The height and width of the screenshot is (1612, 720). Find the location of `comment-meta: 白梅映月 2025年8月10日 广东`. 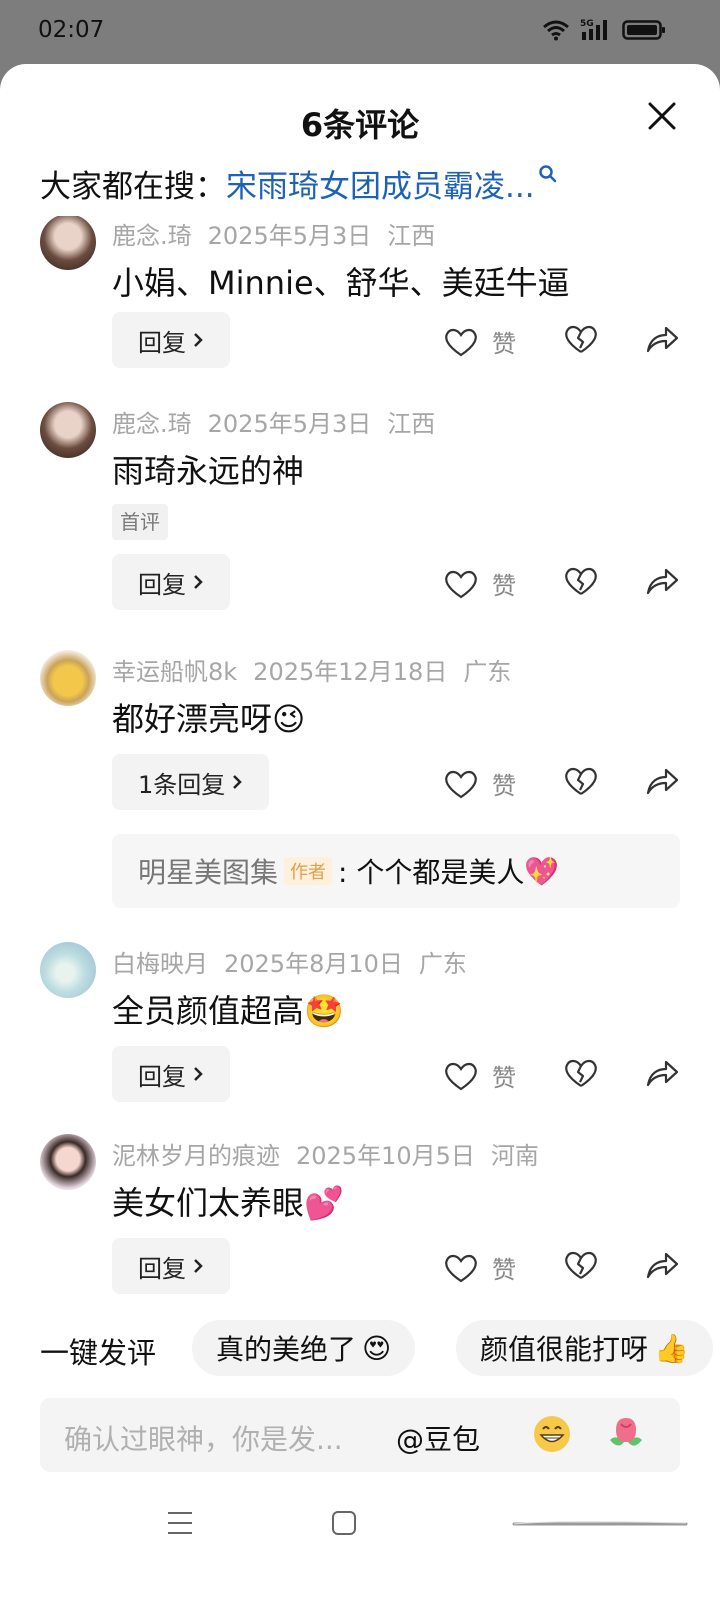

comment-meta: 白梅映月 2025年8月10日 广东 is located at coordinates (297, 961).